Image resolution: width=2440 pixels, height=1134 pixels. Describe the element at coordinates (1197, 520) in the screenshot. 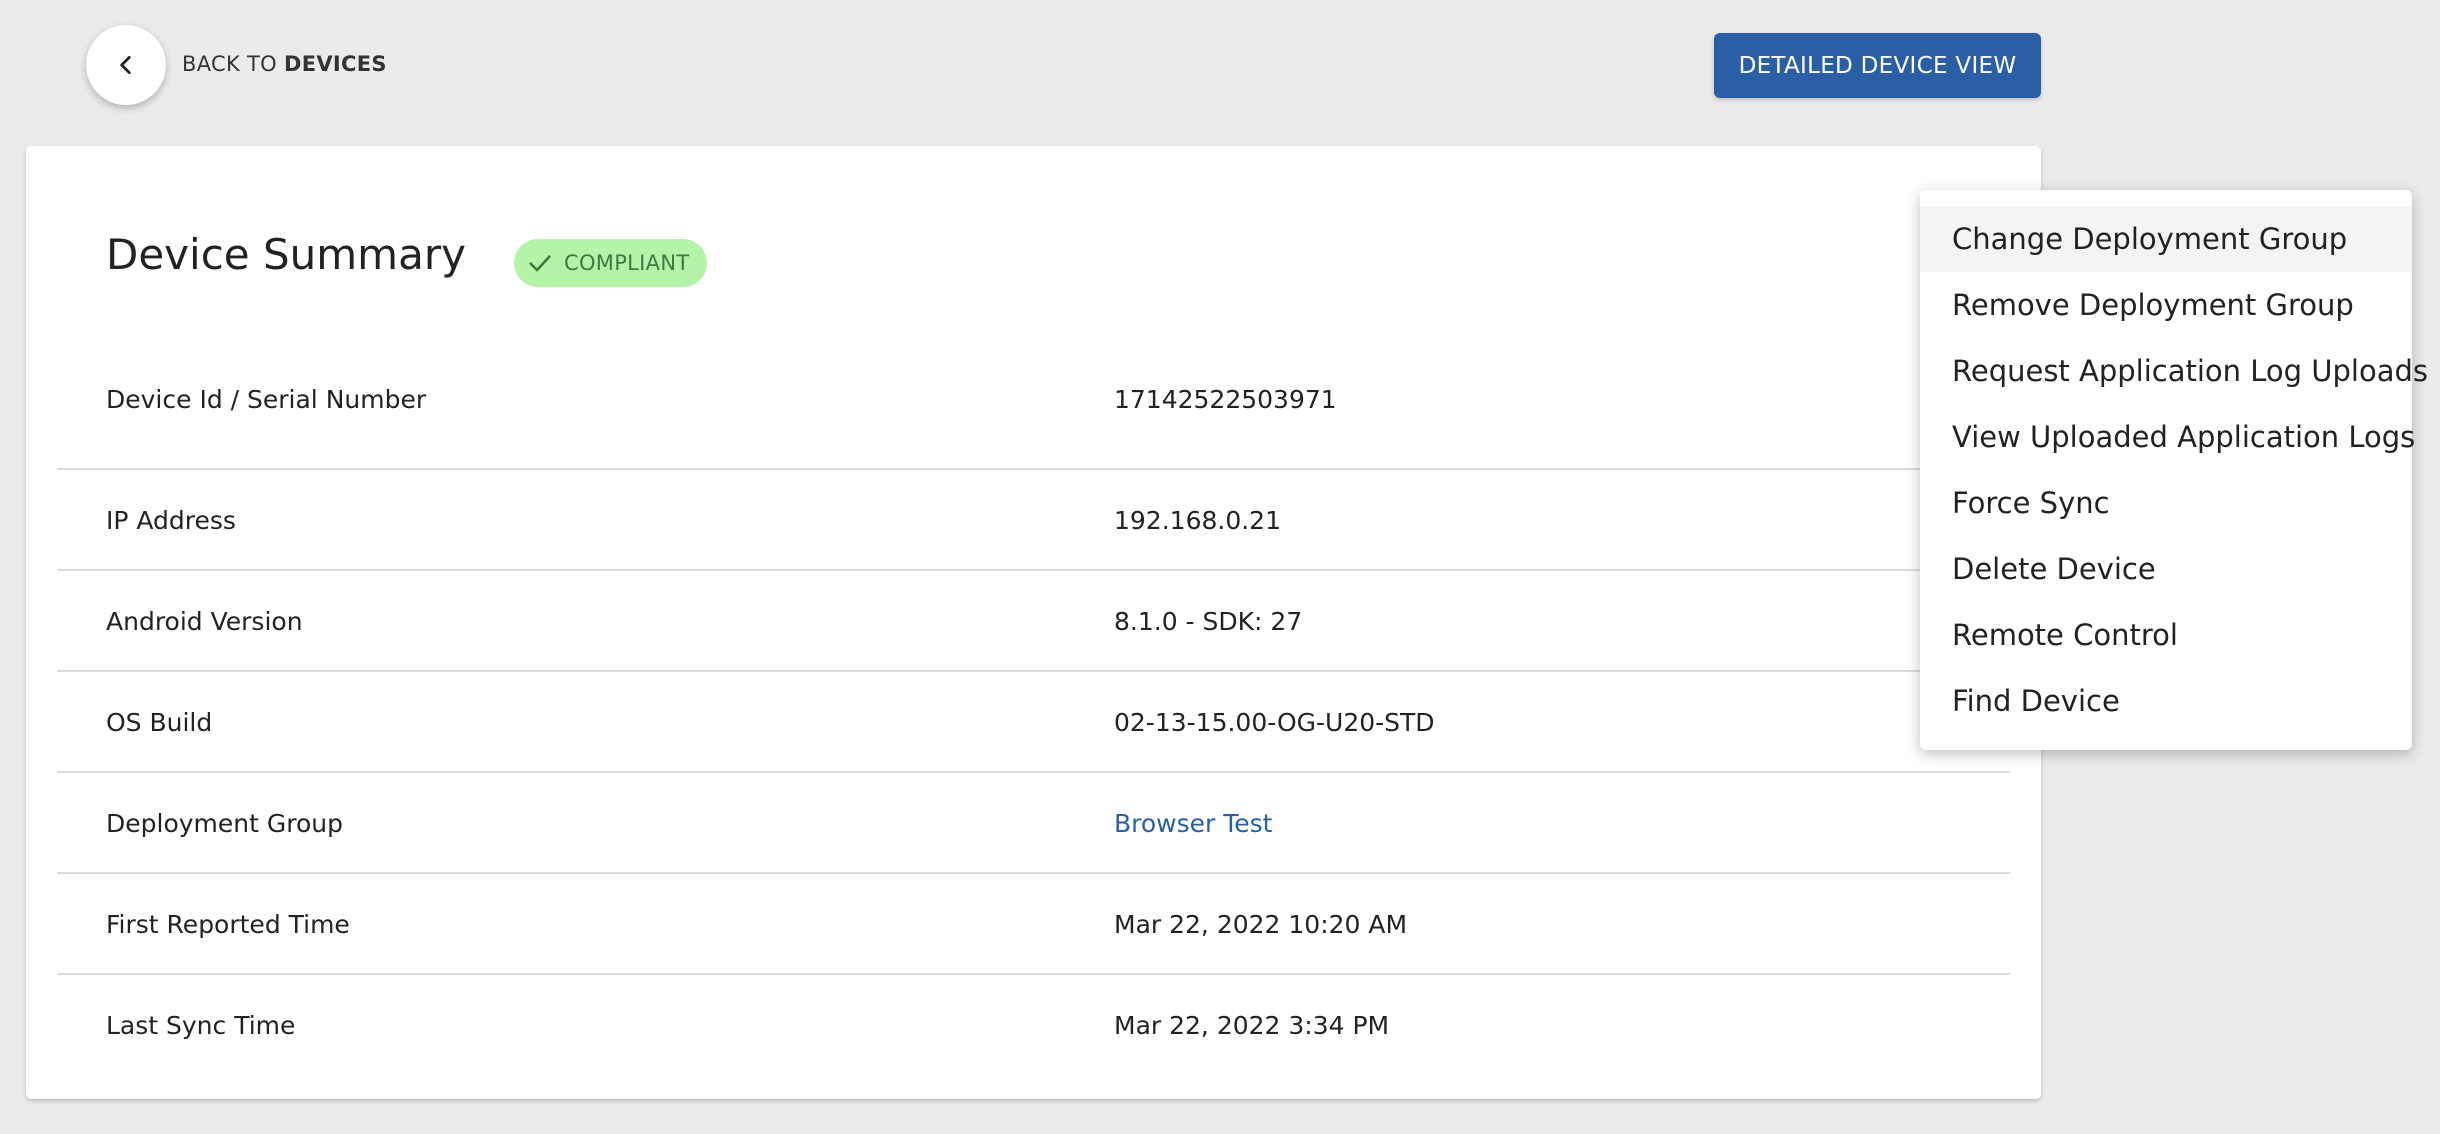

I see `row-value: 192.168.0.21` at that location.